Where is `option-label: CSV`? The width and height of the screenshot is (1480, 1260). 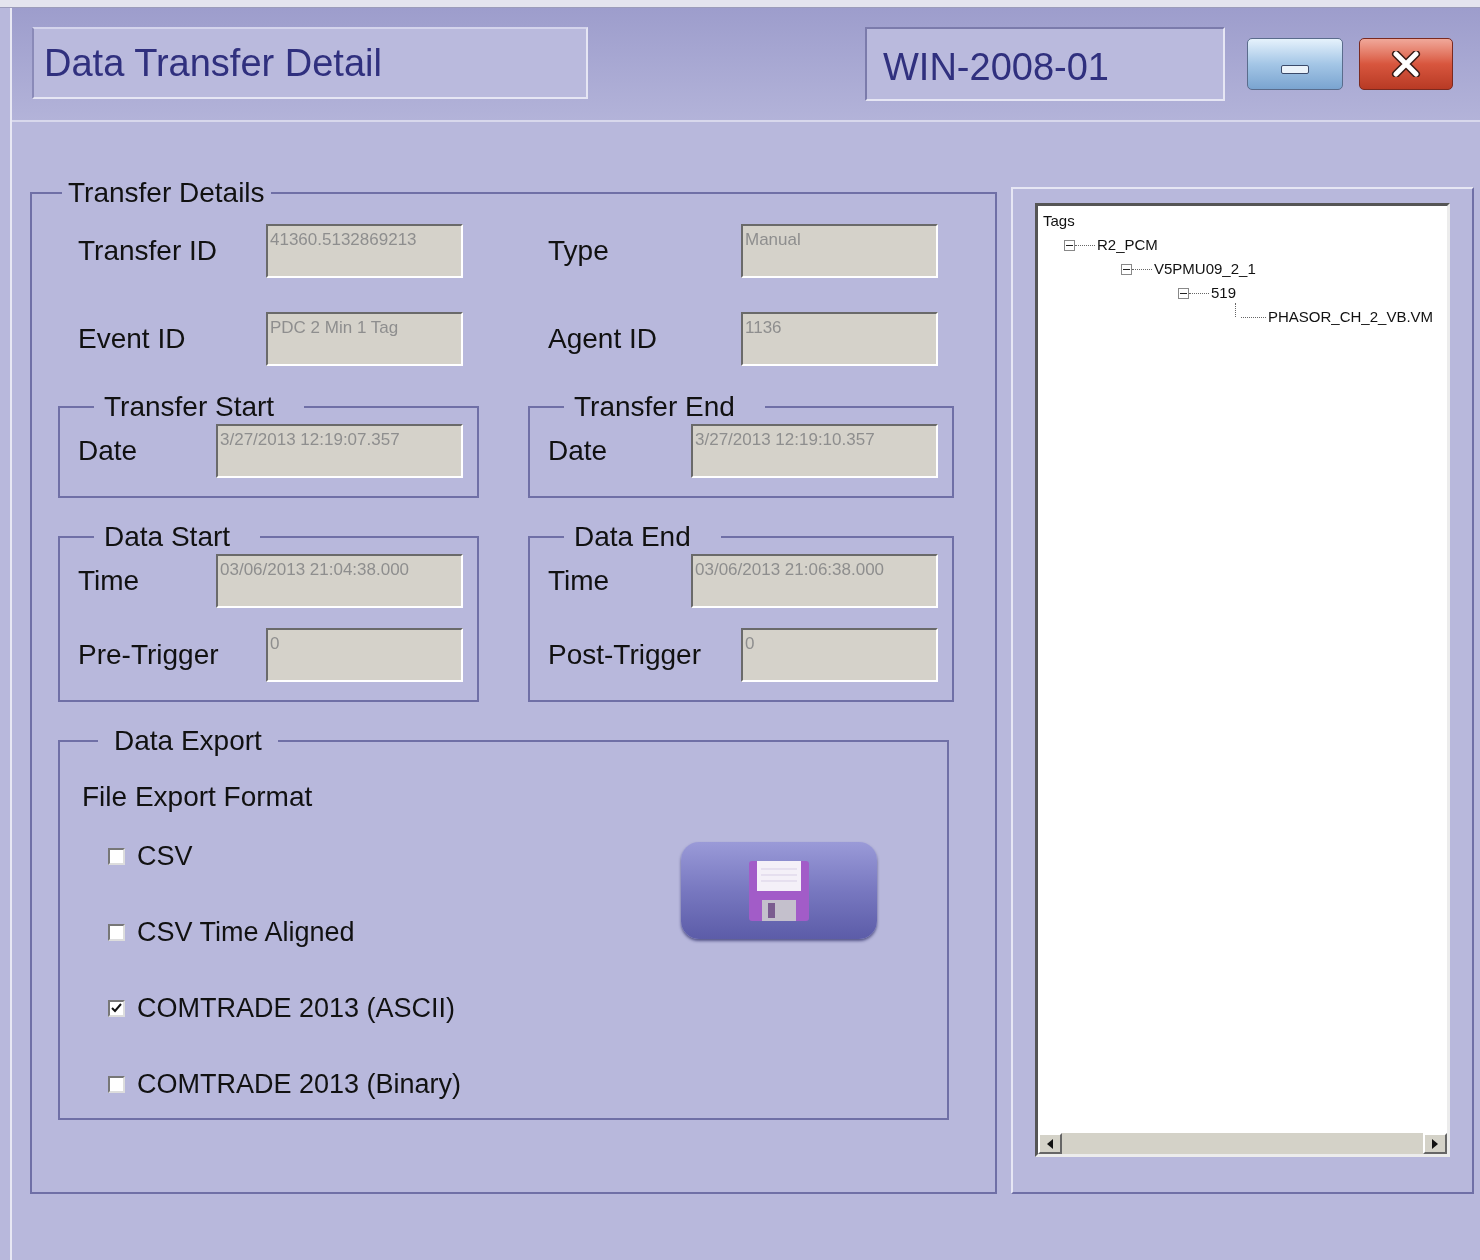 option-label: CSV is located at coordinates (165, 856).